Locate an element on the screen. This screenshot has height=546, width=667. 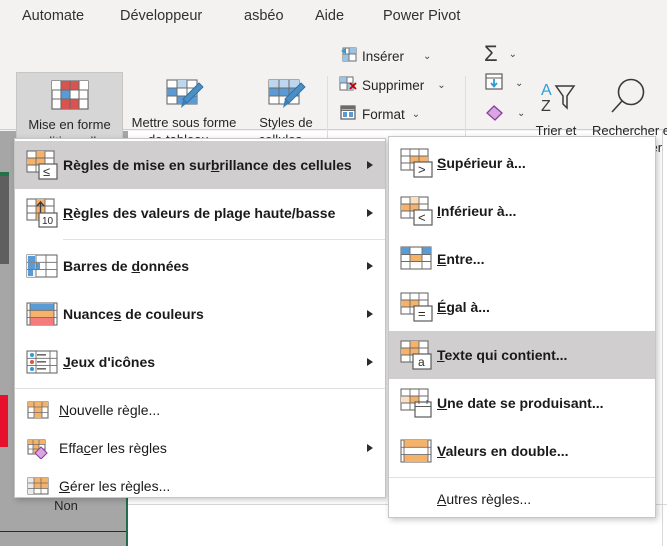
menu-item-label: Règles des valeurs de plage haute/basse is located at coordinates (199, 213).